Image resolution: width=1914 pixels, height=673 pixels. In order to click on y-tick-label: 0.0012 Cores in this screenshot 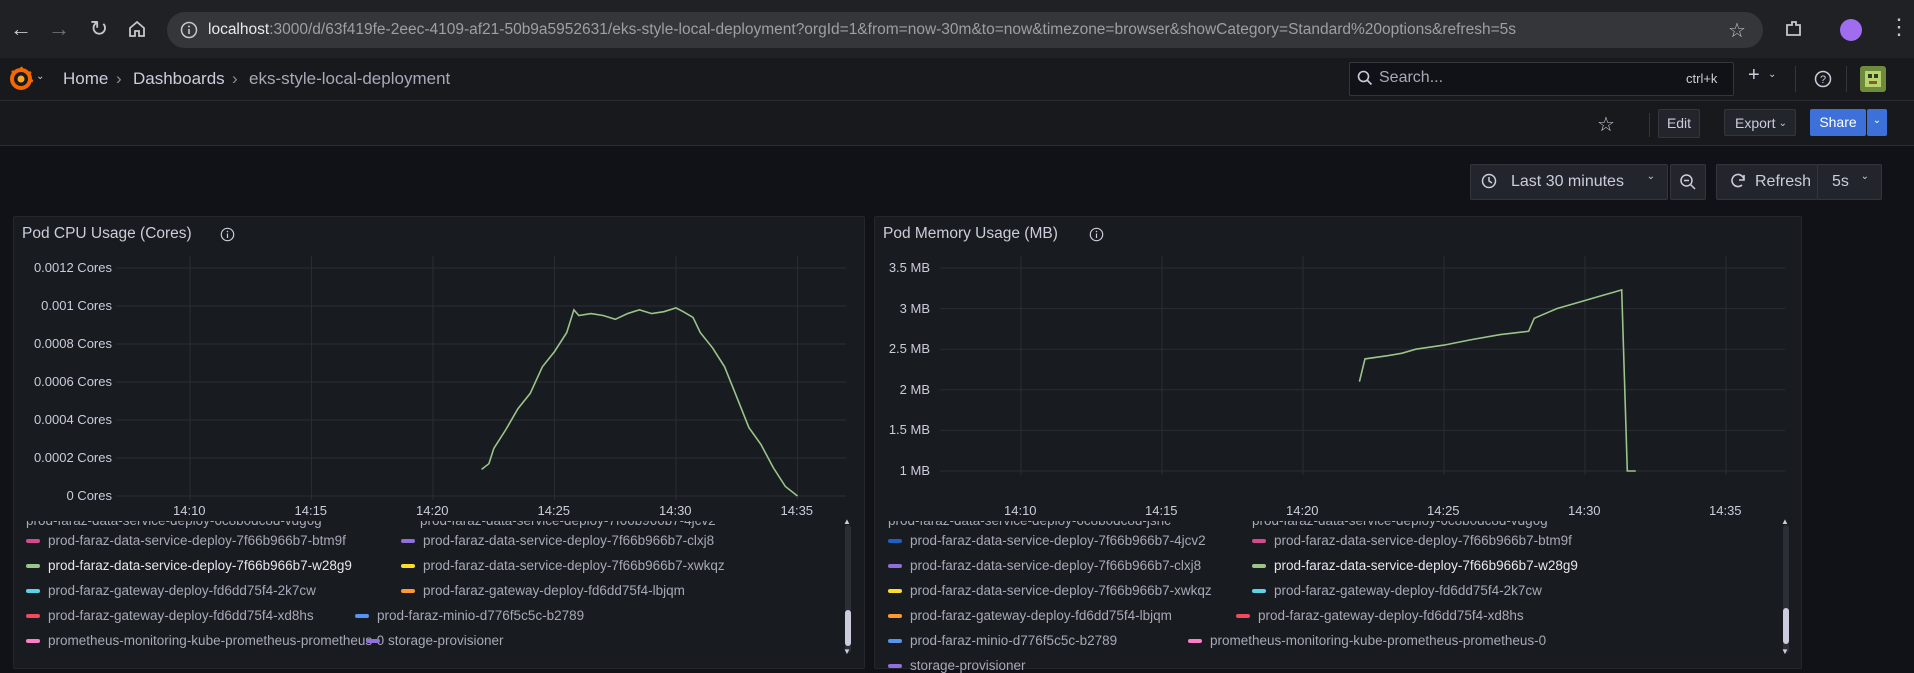, I will do `click(72, 267)`.